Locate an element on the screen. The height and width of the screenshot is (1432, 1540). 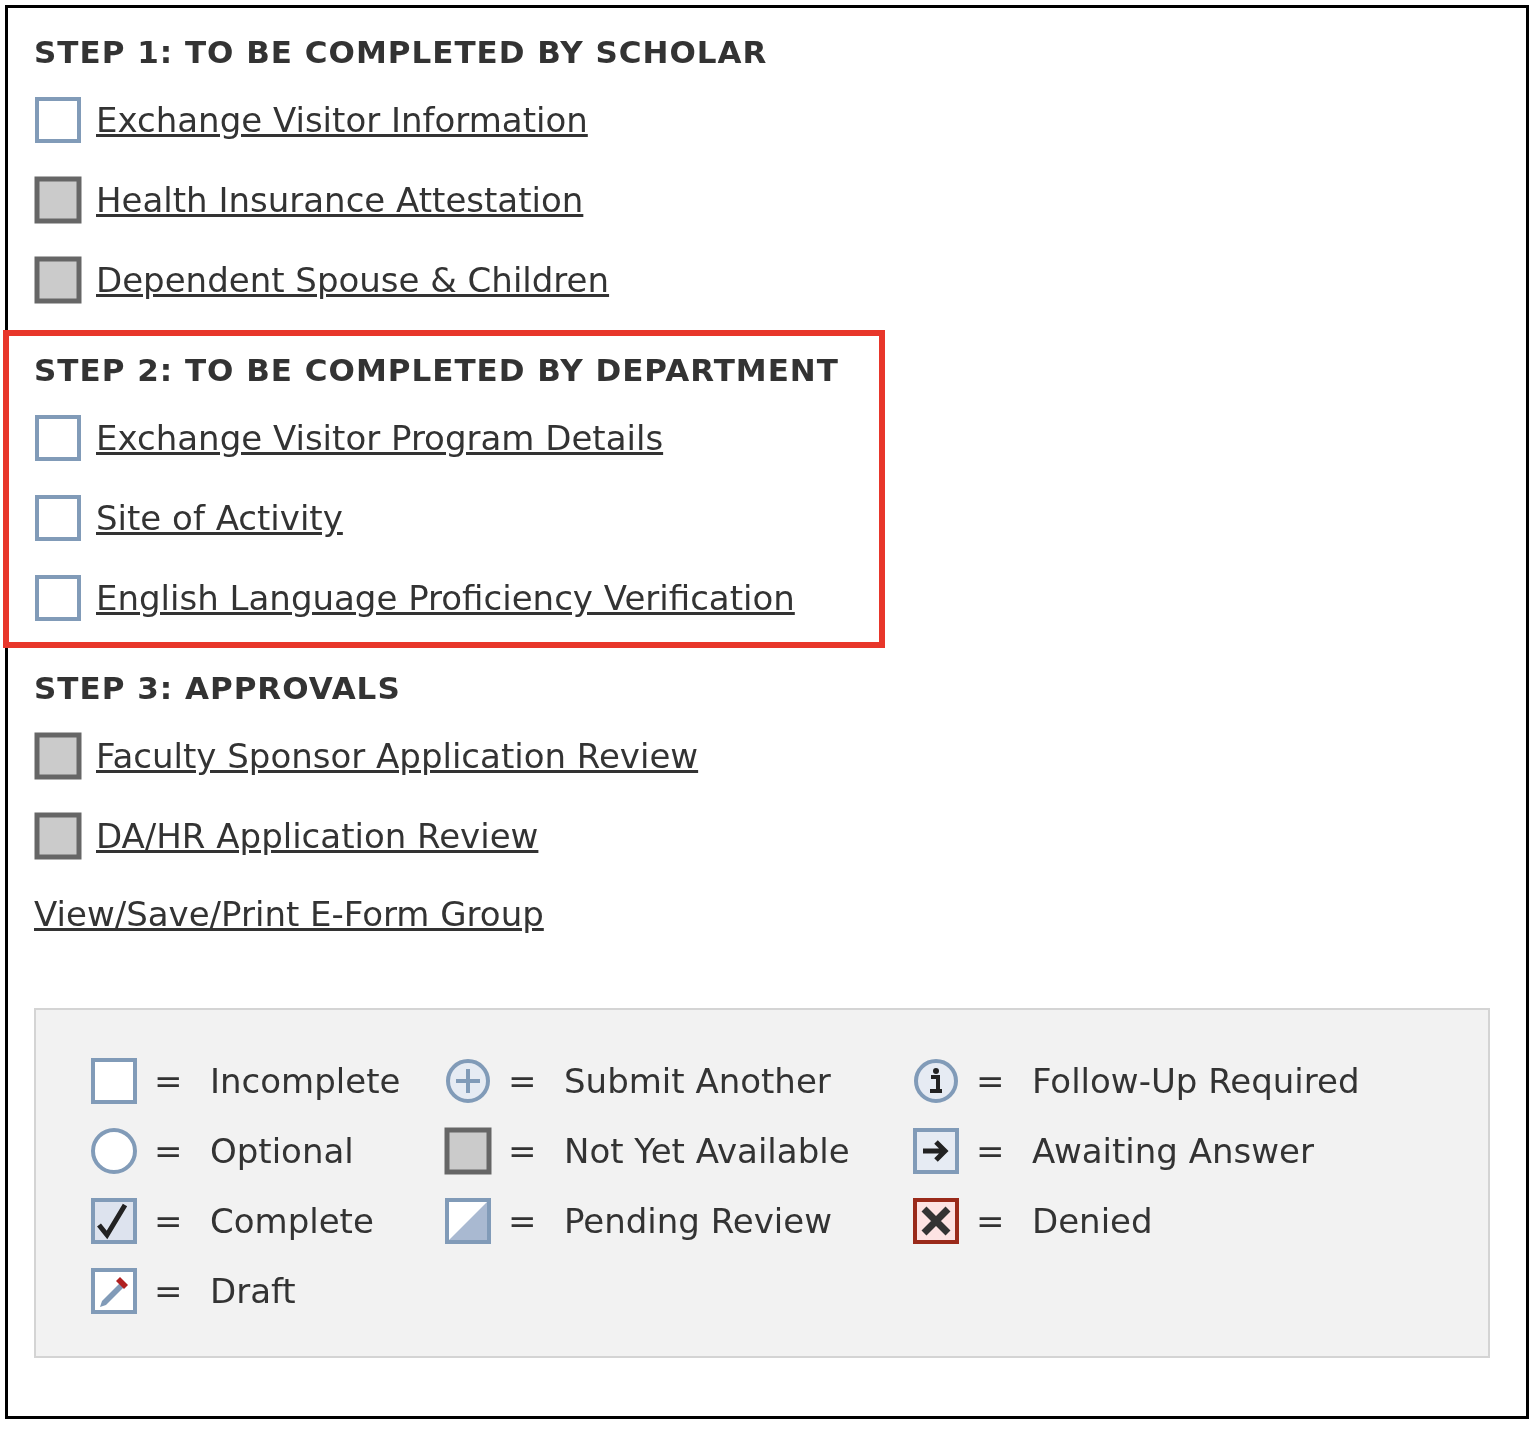
form-link: Exchange Visitor Information is located at coordinates (342, 120).